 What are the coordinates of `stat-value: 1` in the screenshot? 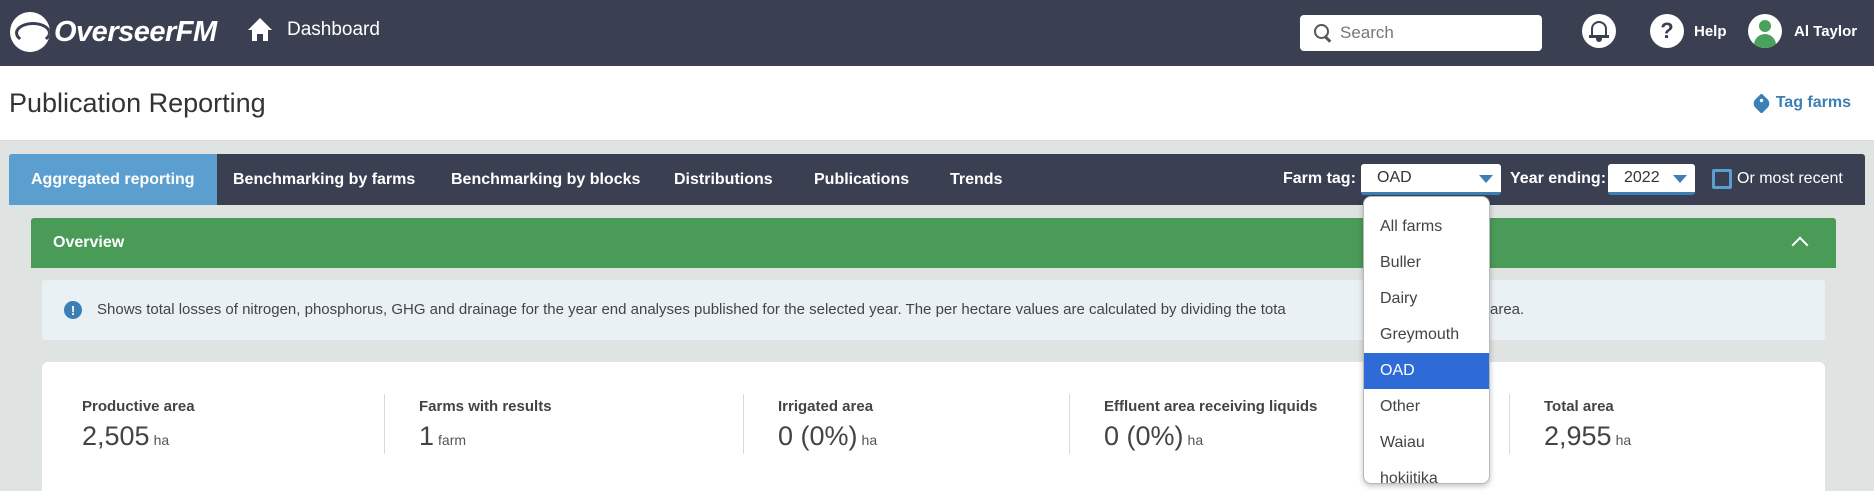 It's located at (427, 436).